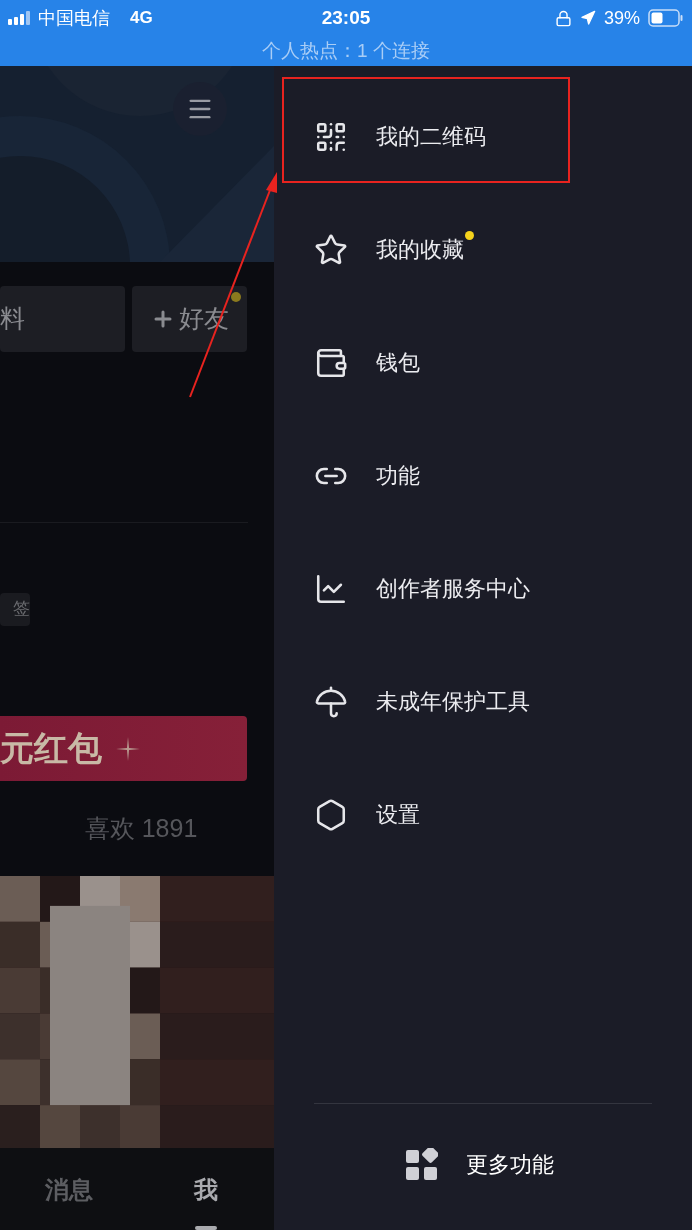 The width and height of the screenshot is (692, 1230). Describe the element at coordinates (510, 1164) in the screenshot. I see `more-features-link: 更多功能` at that location.